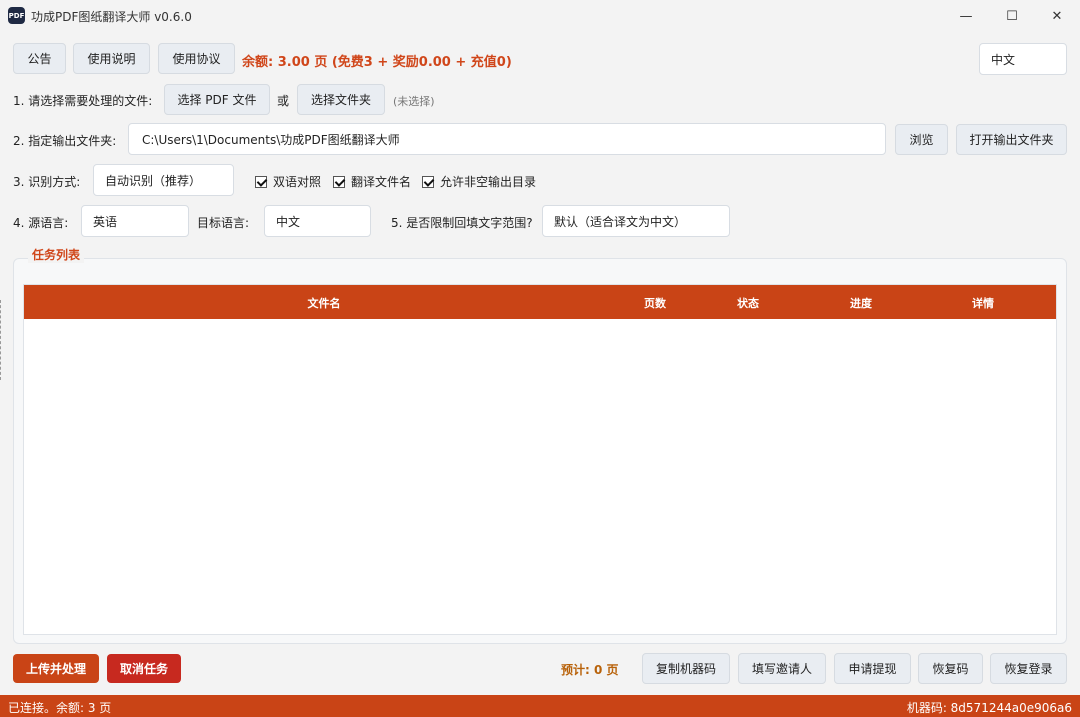  I want to click on fill-inviter-button: 填写邀请人, so click(782, 668).